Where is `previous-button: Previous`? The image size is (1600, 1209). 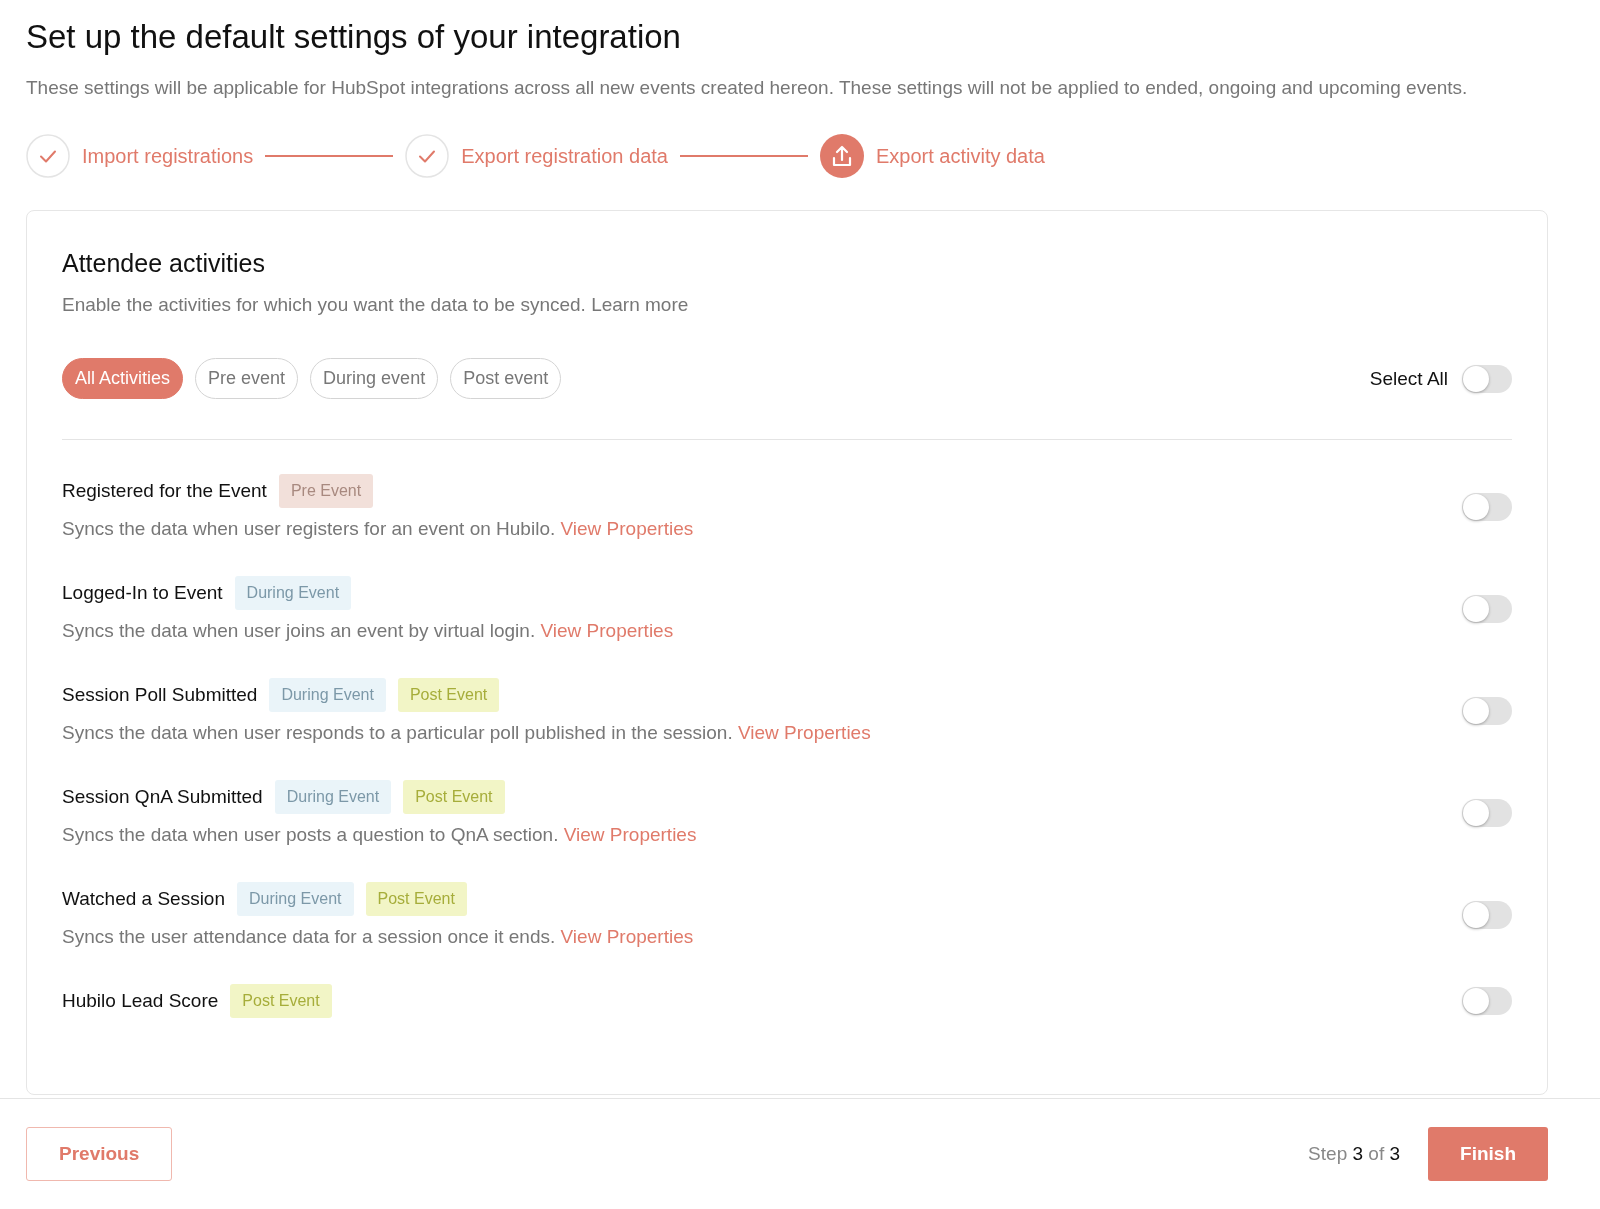 previous-button: Previous is located at coordinates (99, 1154).